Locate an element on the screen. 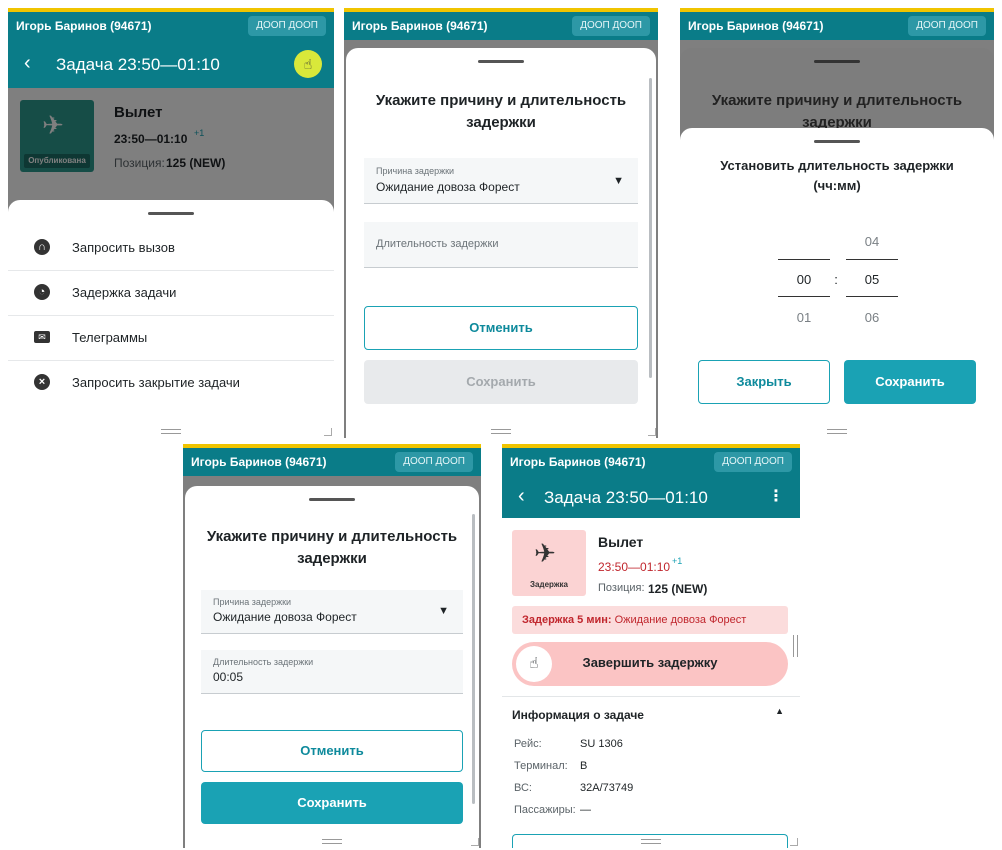  chevron-up-icon: ▲ is located at coordinates (779, 711).